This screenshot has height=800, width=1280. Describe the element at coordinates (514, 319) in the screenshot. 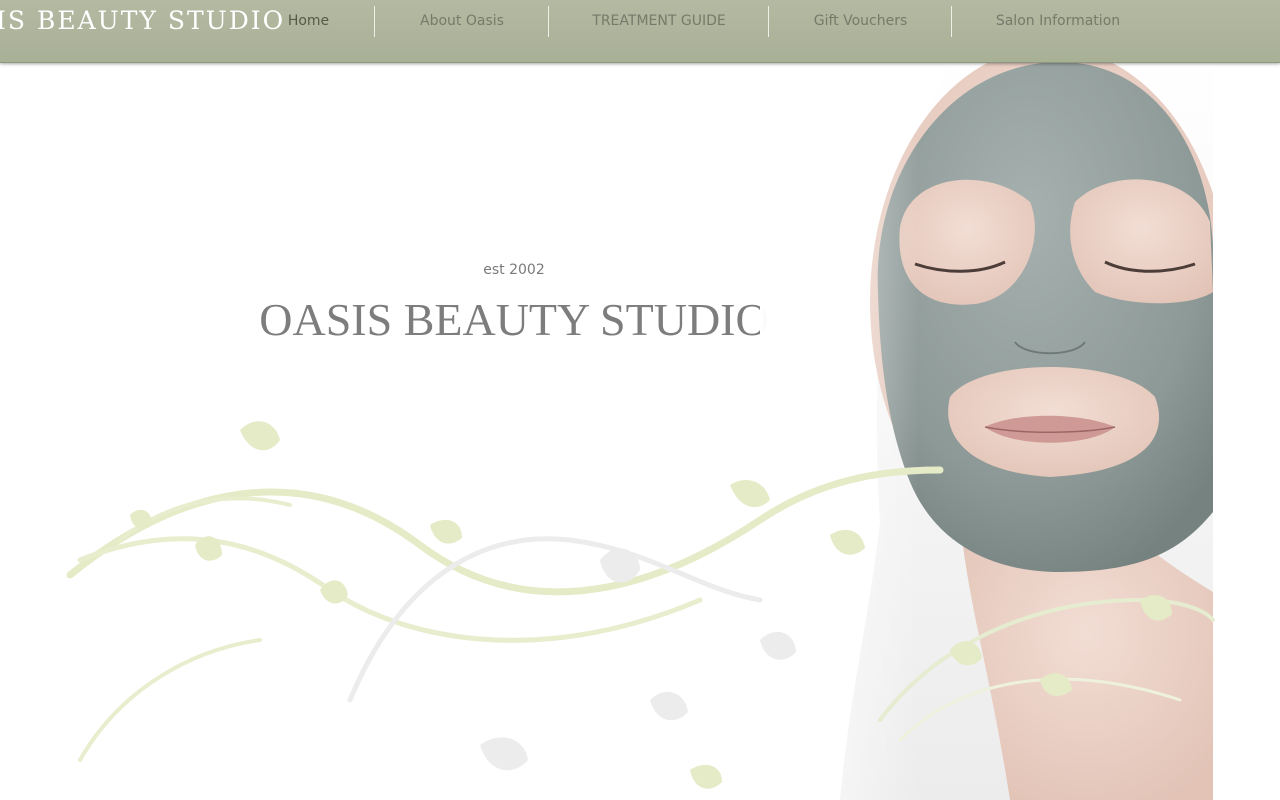

I see `hero-title: OASIS BEAUTY STUDIO` at that location.